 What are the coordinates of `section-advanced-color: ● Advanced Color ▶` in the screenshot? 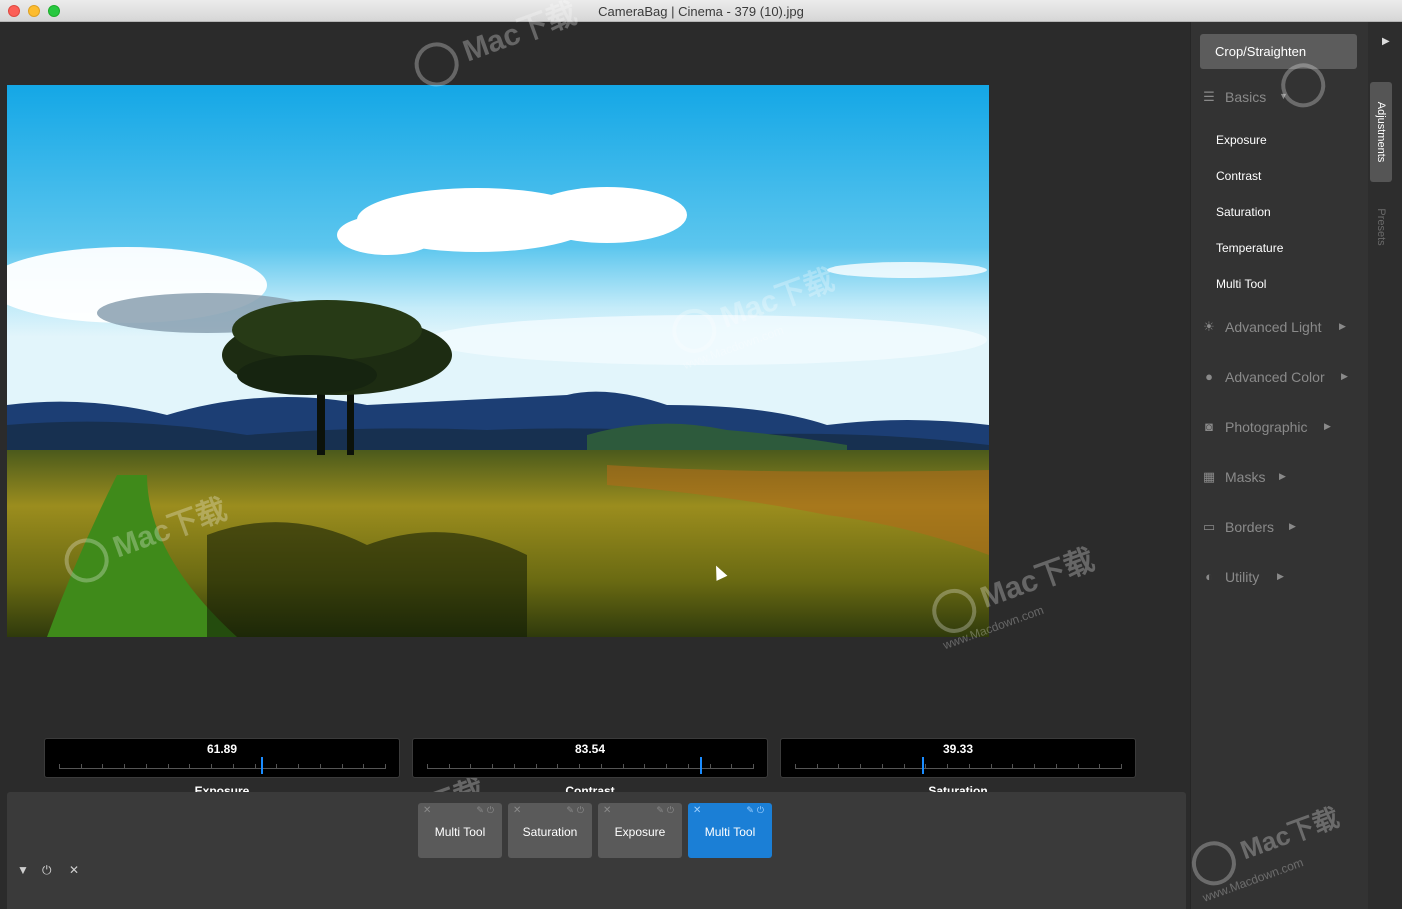 It's located at (1280, 378).